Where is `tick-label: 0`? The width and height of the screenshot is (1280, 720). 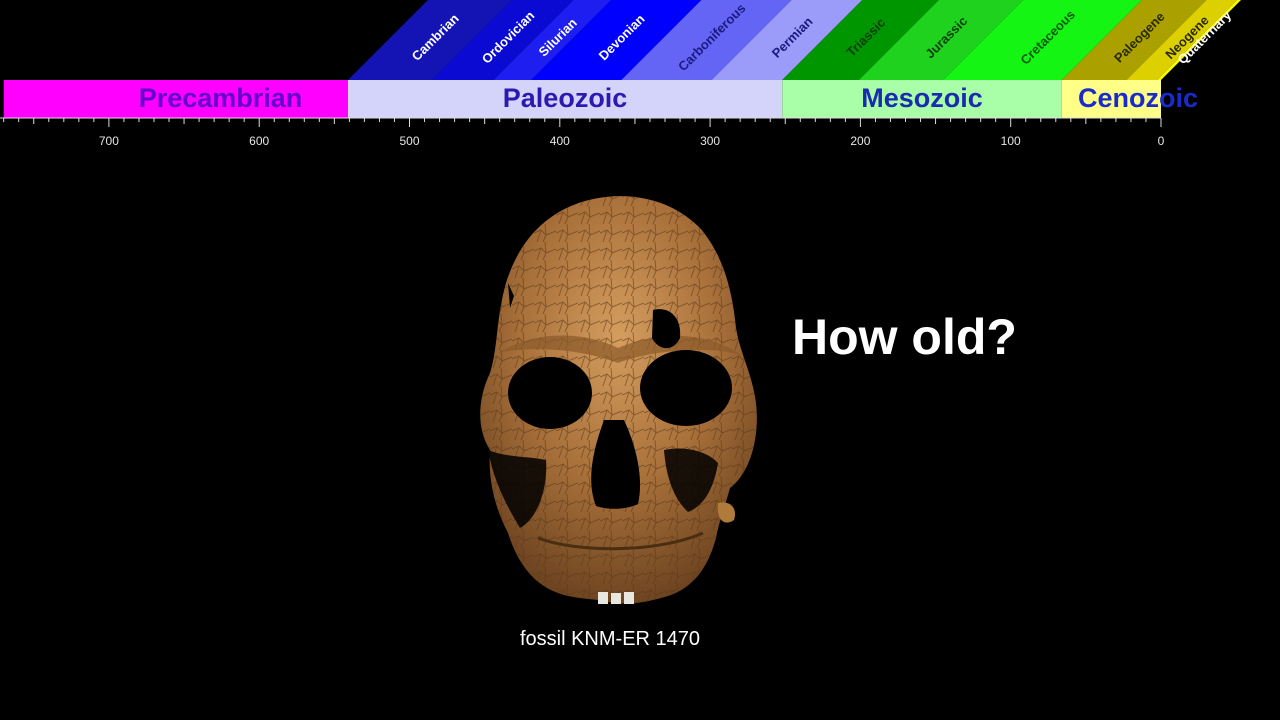 tick-label: 0 is located at coordinates (1161, 141).